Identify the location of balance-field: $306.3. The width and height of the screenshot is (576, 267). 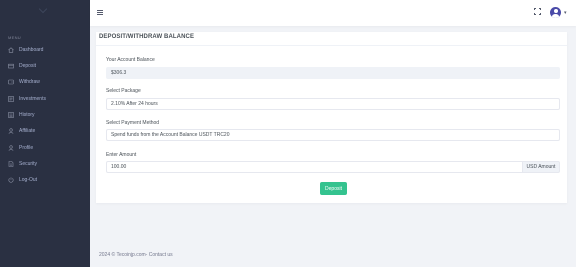
(333, 73).